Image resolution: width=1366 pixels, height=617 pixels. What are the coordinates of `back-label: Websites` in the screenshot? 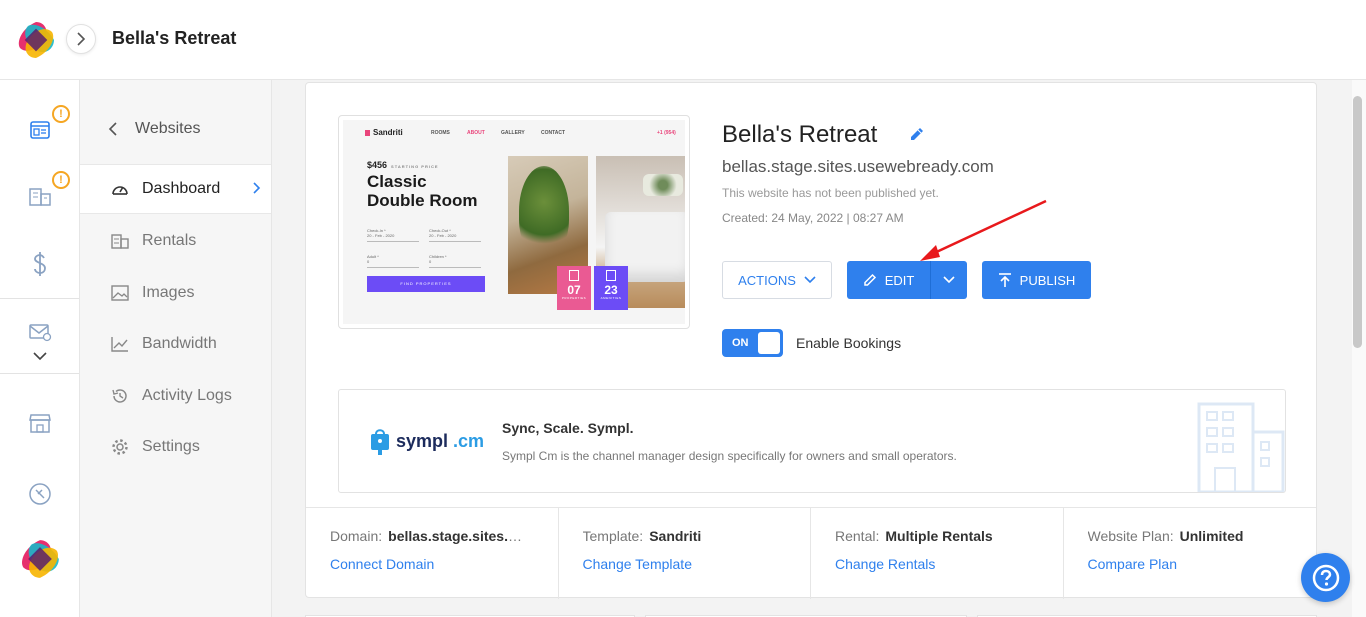 It's located at (168, 128).